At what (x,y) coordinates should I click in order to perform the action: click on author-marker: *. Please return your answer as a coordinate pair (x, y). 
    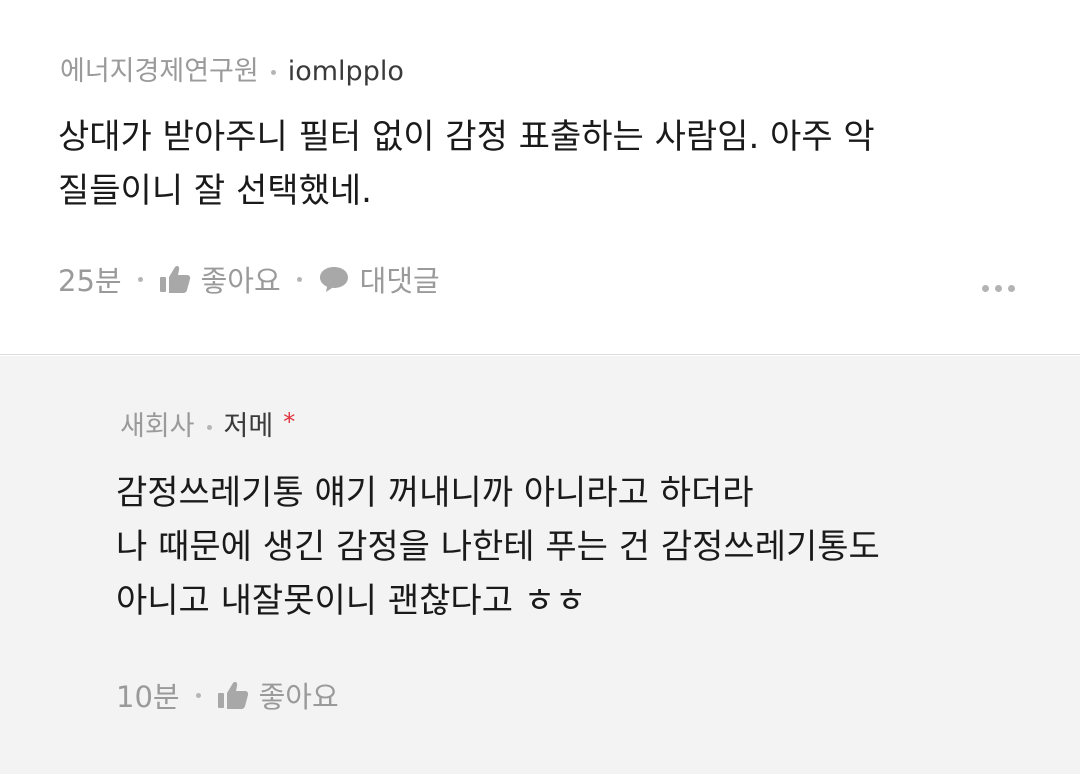
    Looking at the image, I should click on (289, 422).